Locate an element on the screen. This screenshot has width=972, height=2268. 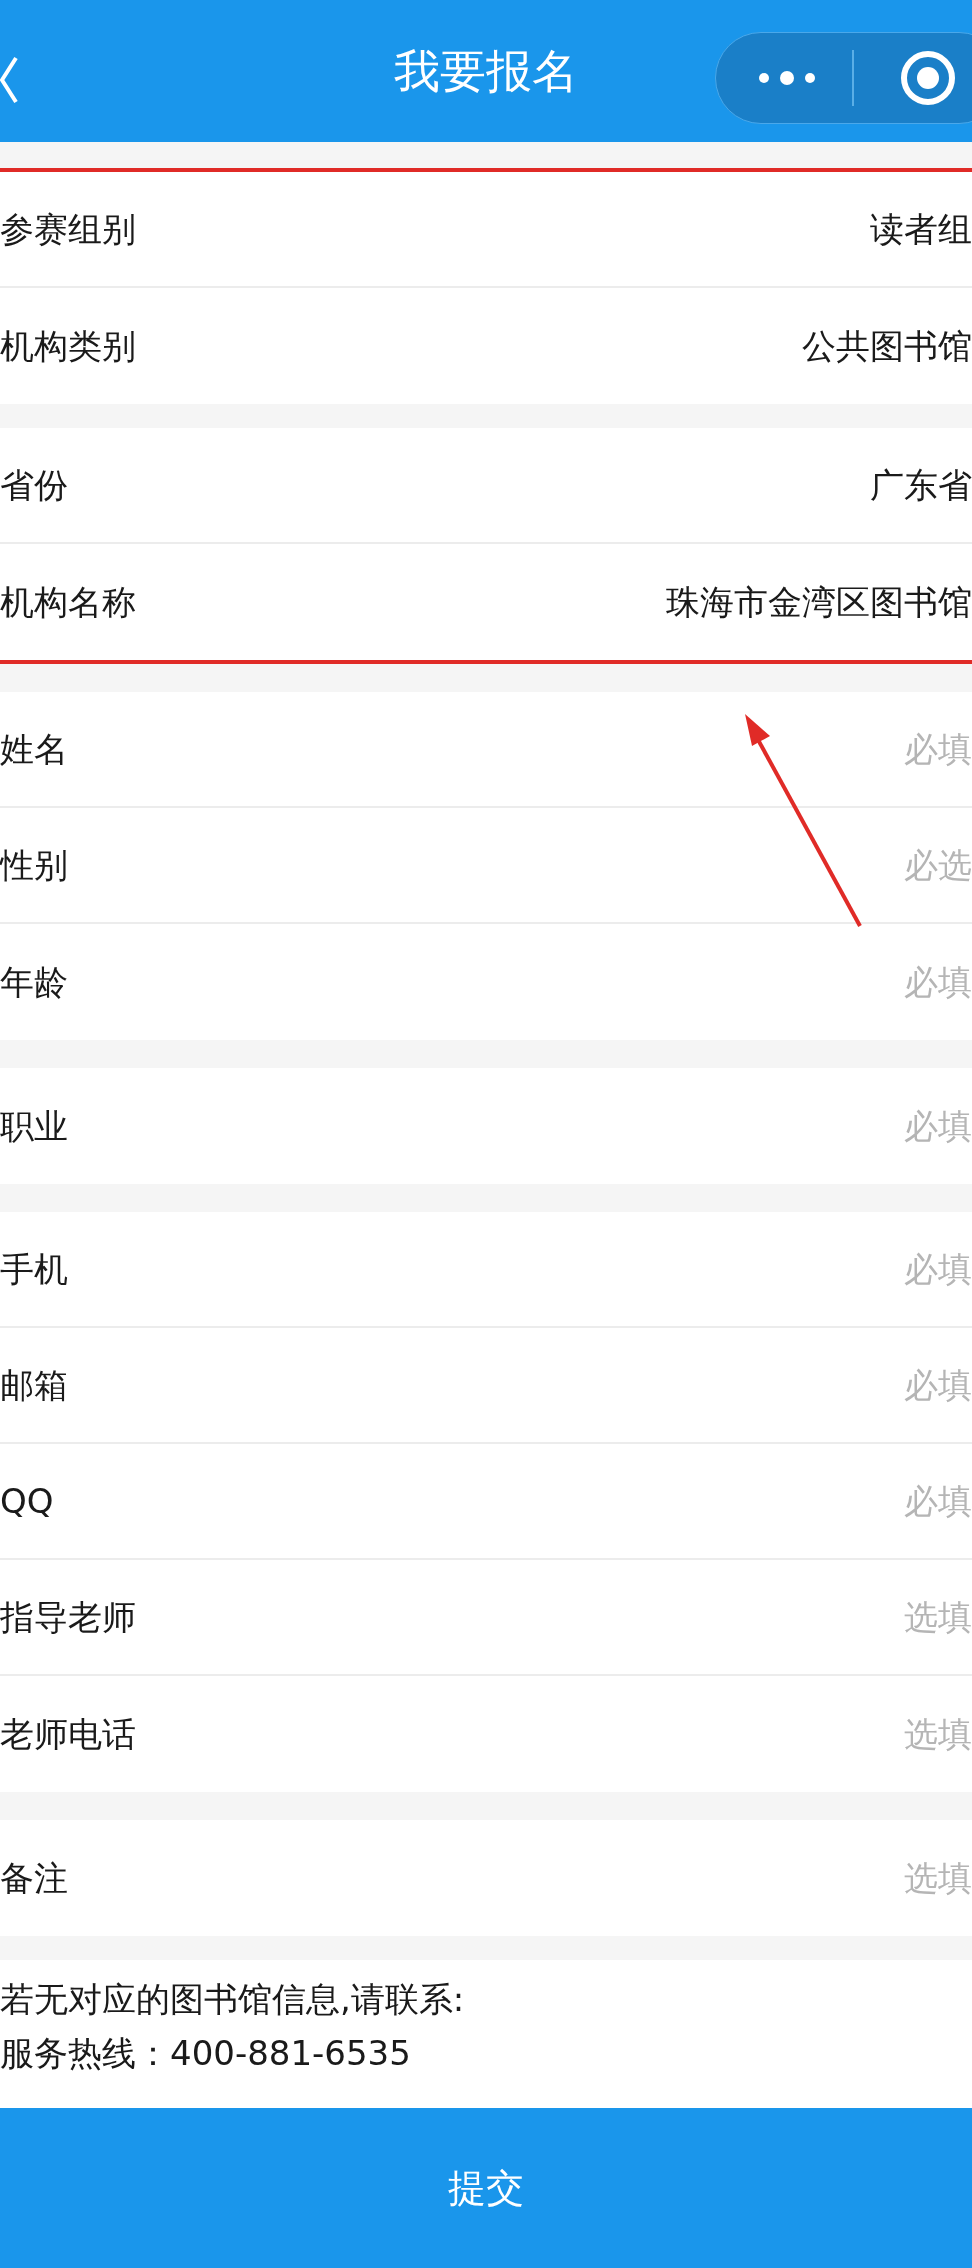
back-icon is located at coordinates (9, 80).